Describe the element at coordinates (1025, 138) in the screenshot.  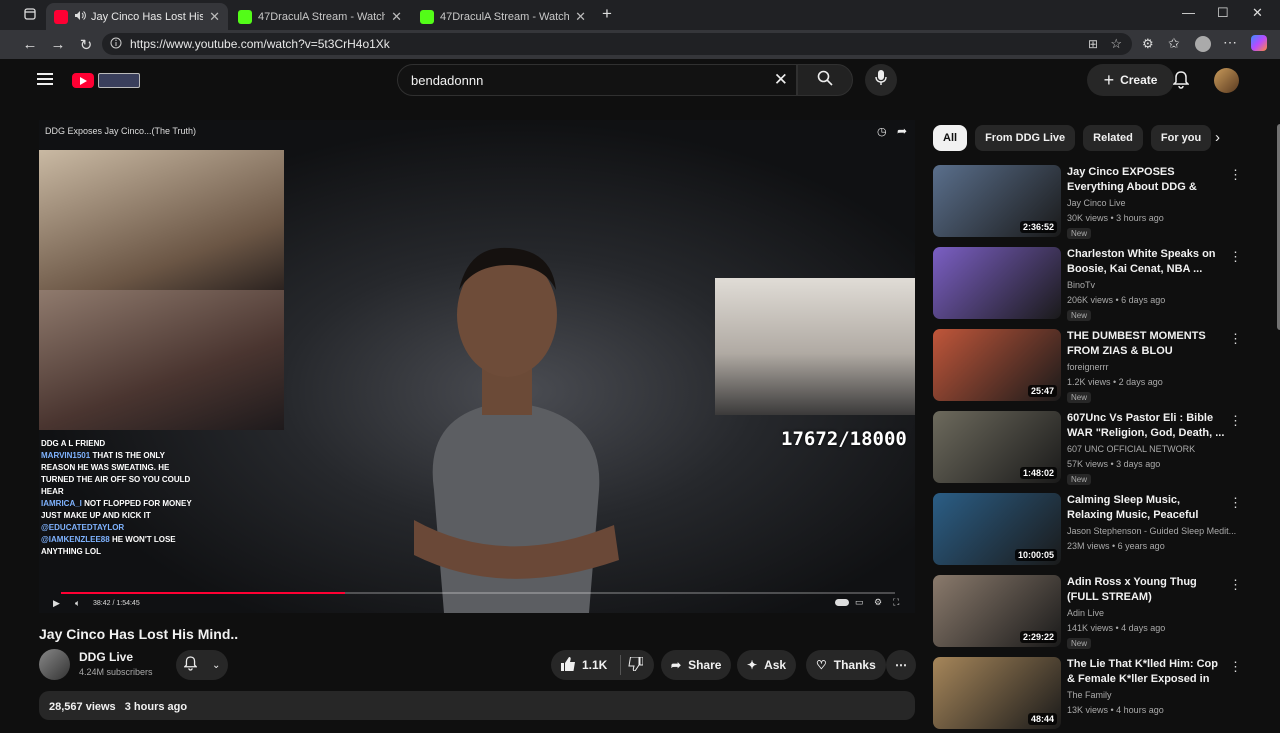
I see `chip-from-channel: From DDG Live` at that location.